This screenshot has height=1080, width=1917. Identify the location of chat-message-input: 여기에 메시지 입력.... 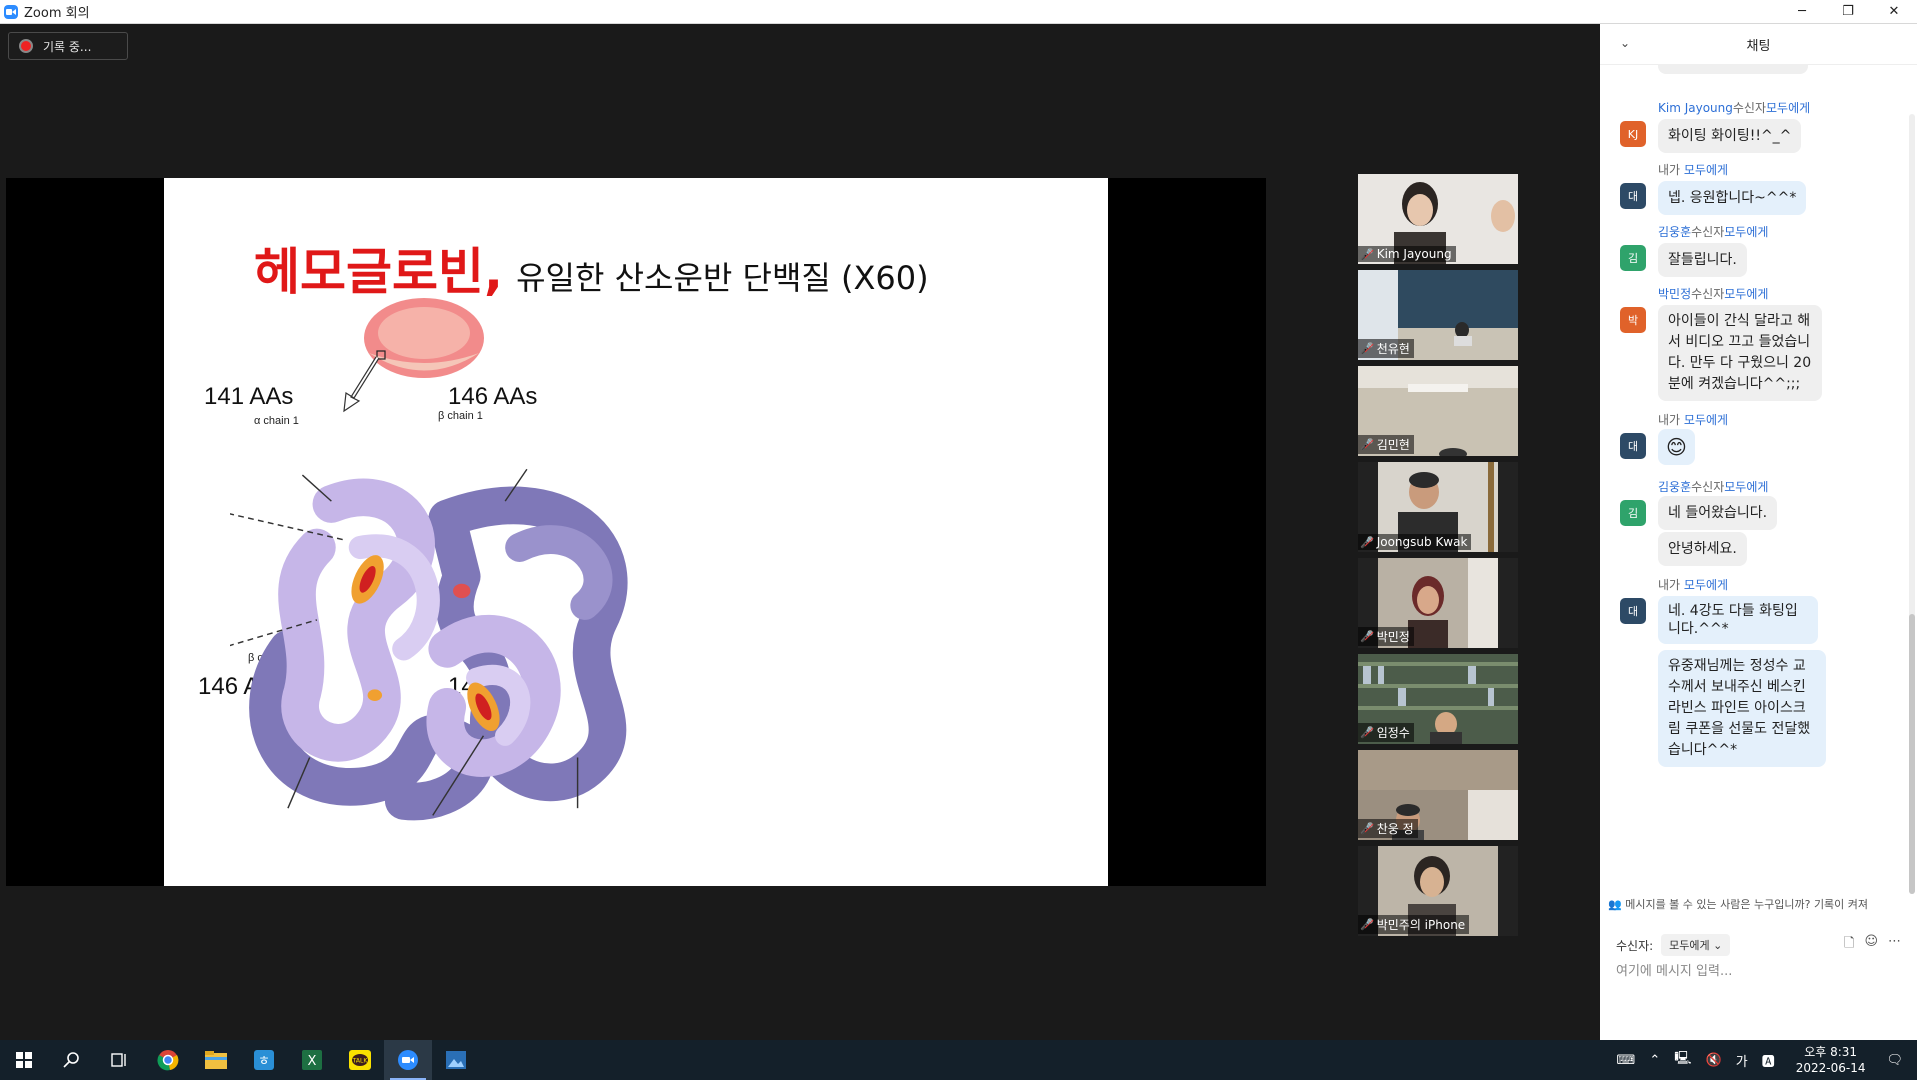
(1674, 969).